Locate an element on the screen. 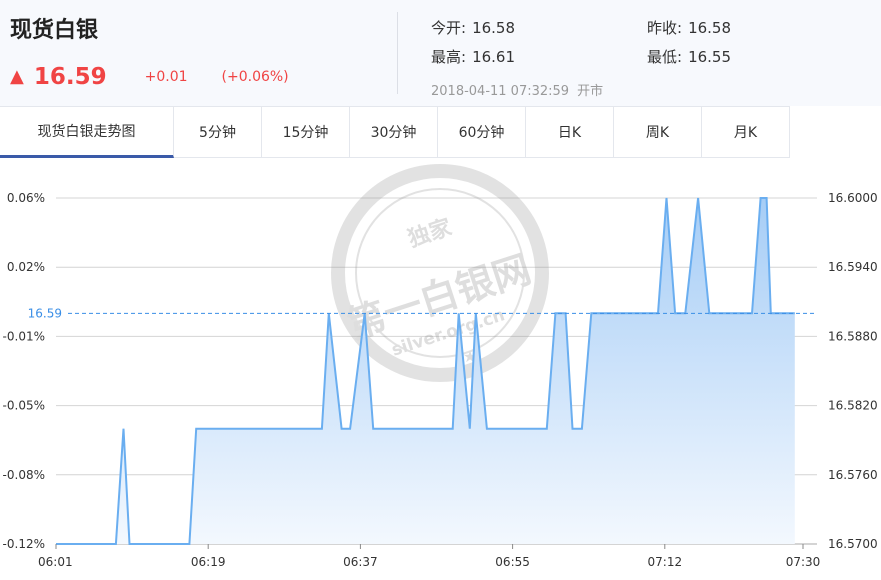 This screenshot has height=580, width=881. current-price: 16.59 is located at coordinates (70, 77).